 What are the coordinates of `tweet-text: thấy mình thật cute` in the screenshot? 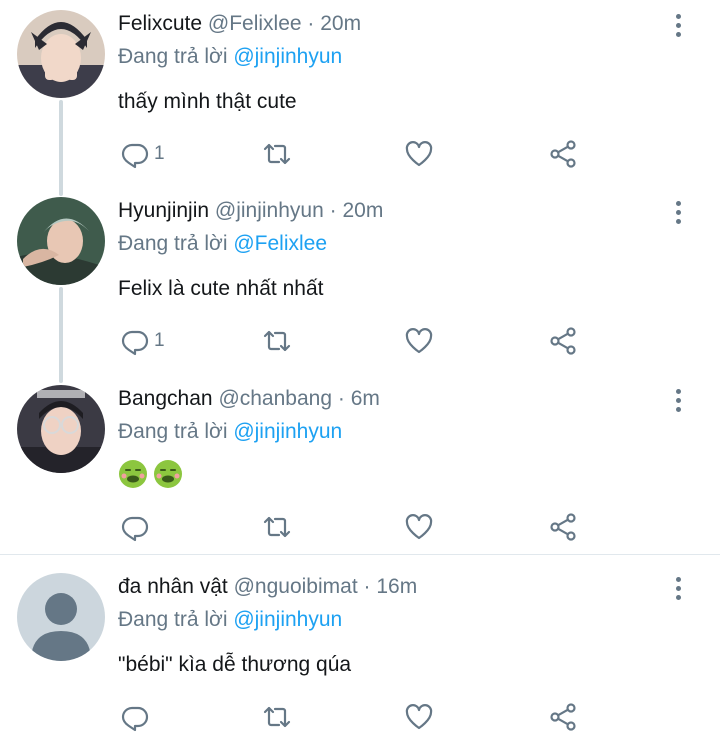 It's located at (207, 101).